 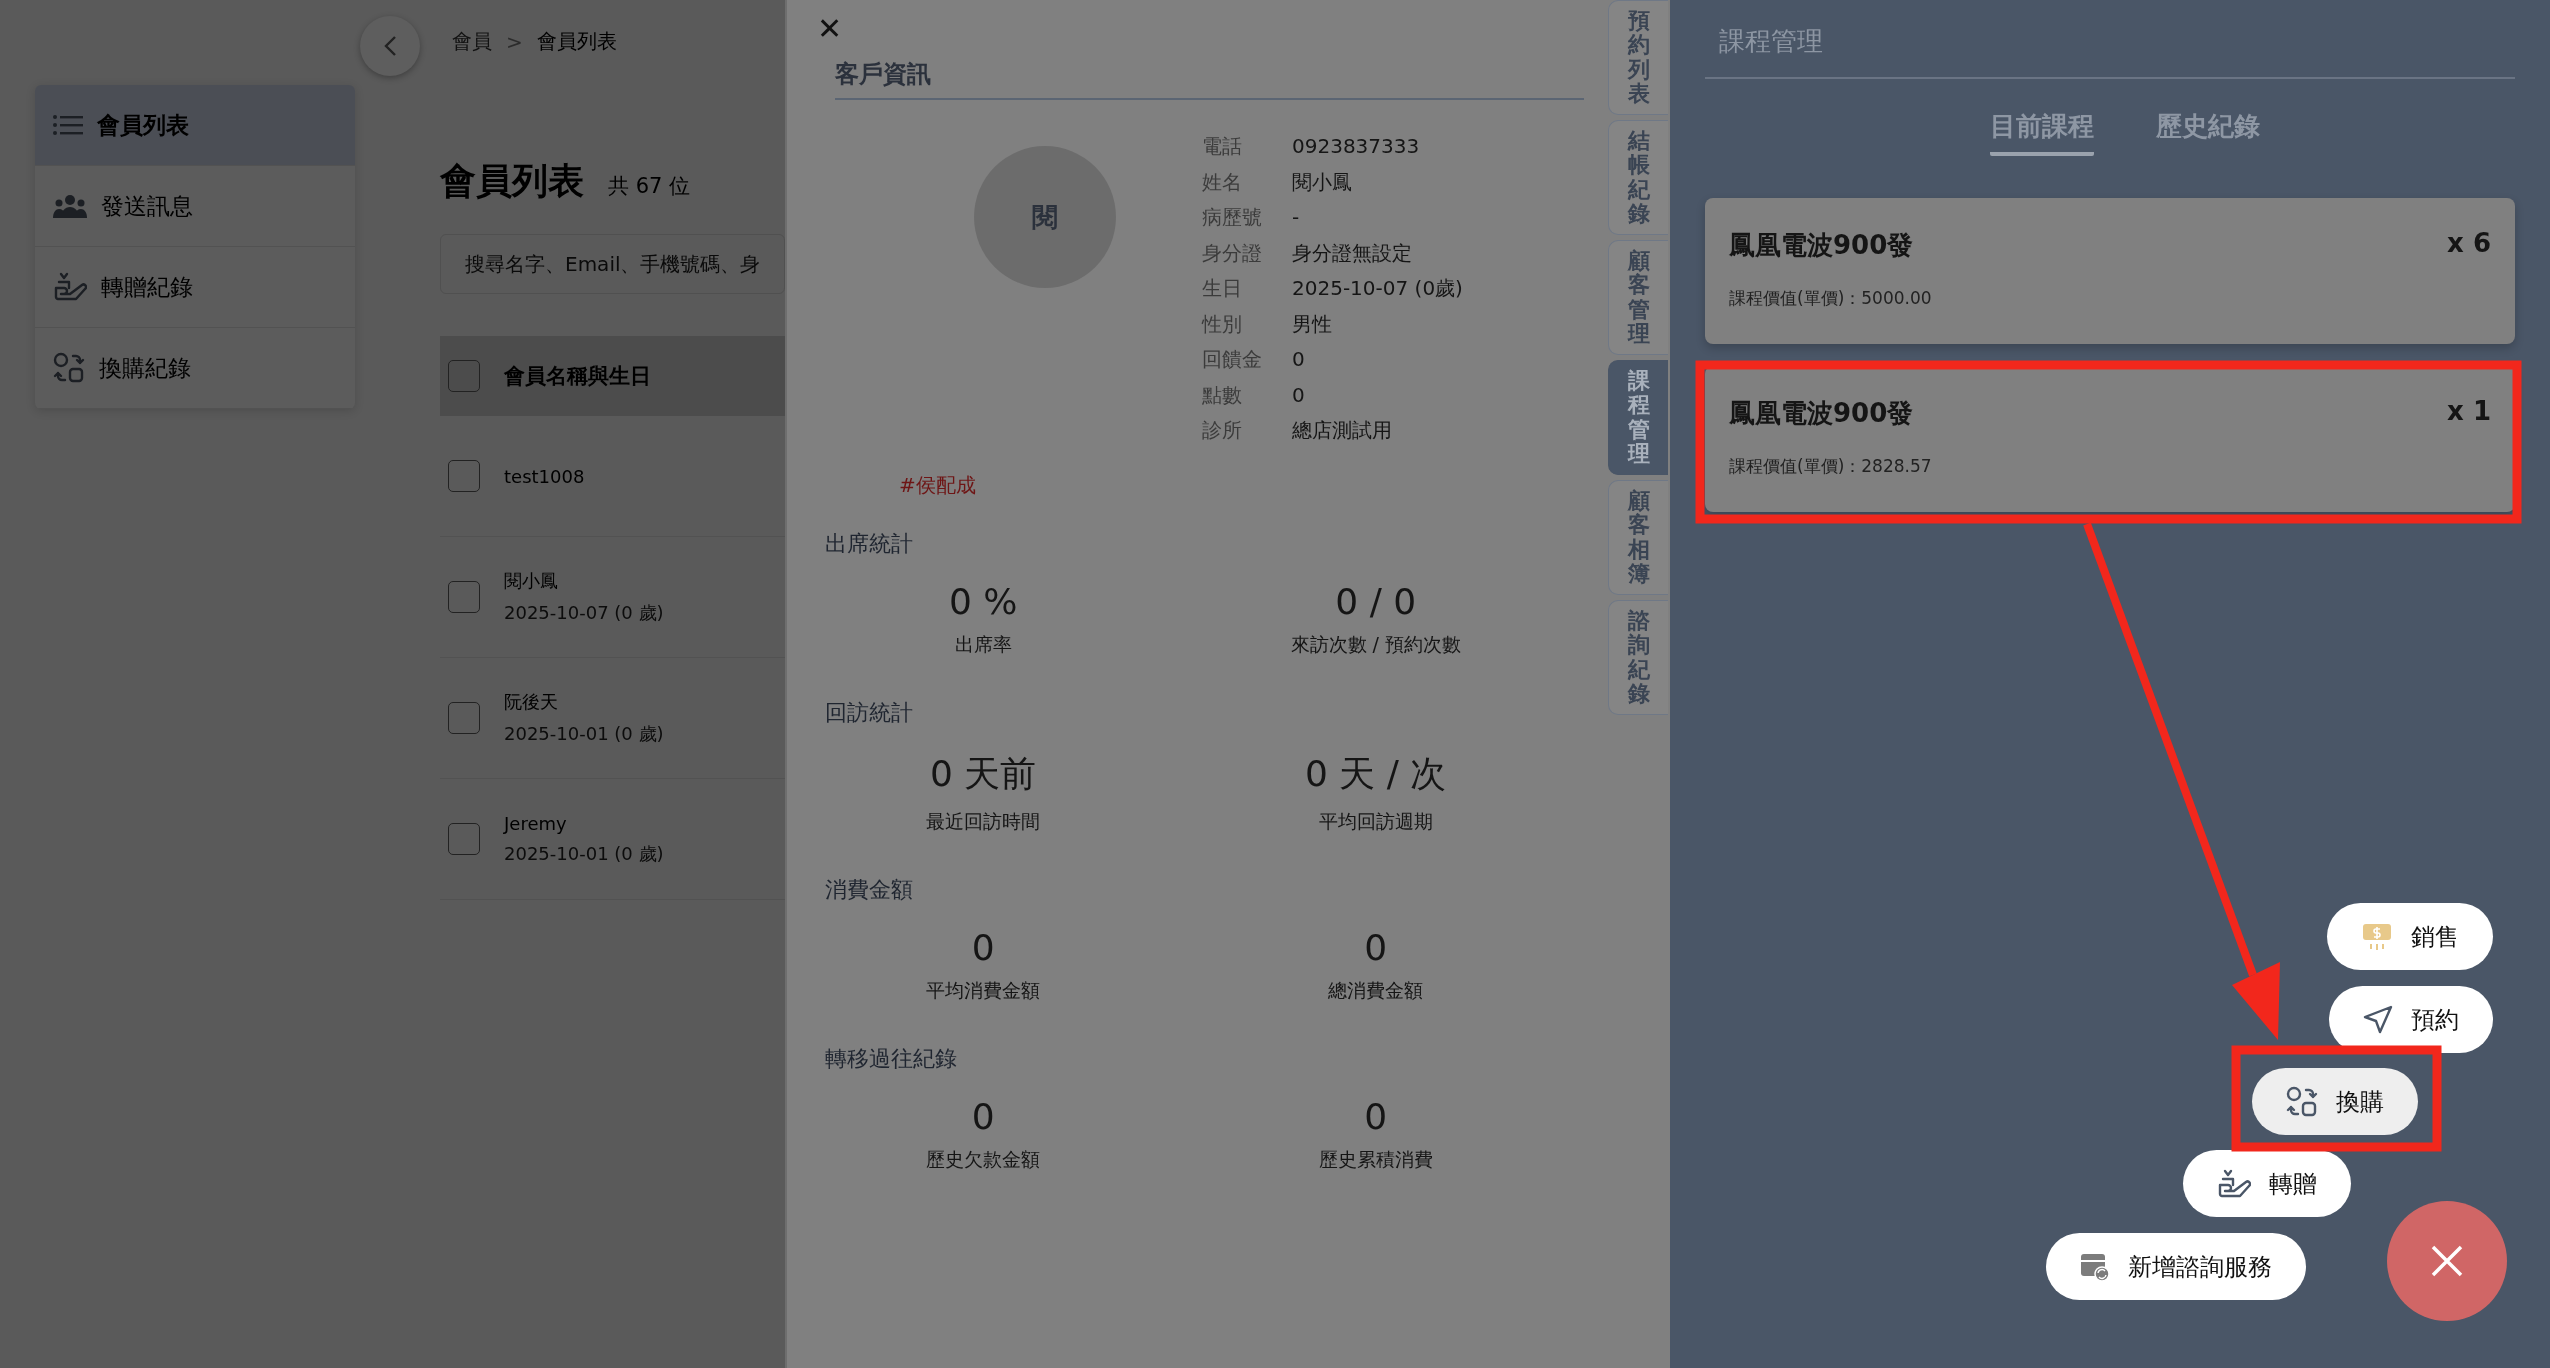 What do you see at coordinates (2267, 1183) in the screenshot?
I see `action-button: 轉贈` at bounding box center [2267, 1183].